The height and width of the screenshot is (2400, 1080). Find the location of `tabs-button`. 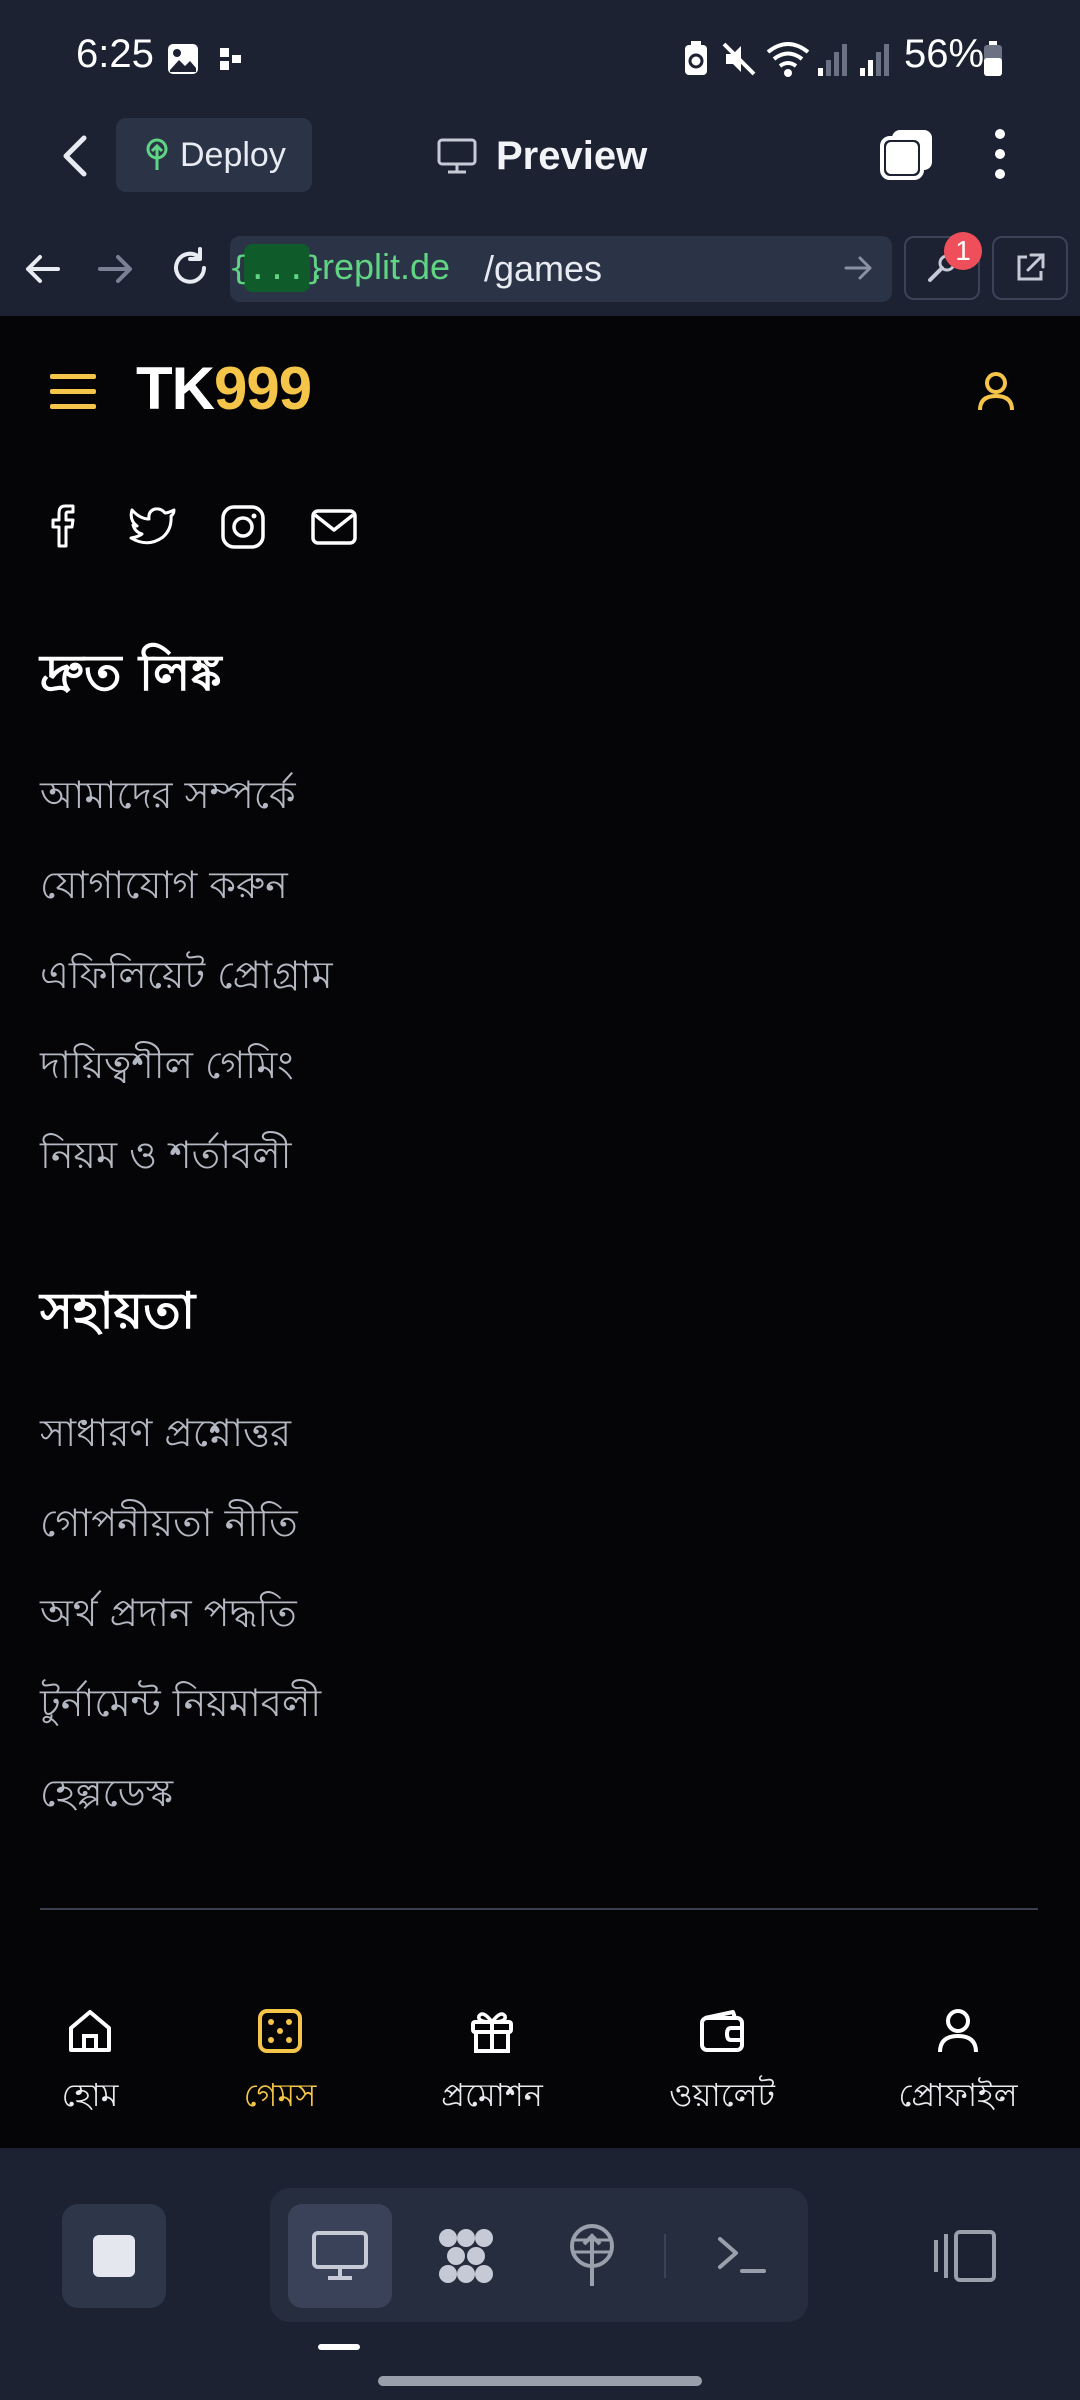

tabs-button is located at coordinates (907, 154).